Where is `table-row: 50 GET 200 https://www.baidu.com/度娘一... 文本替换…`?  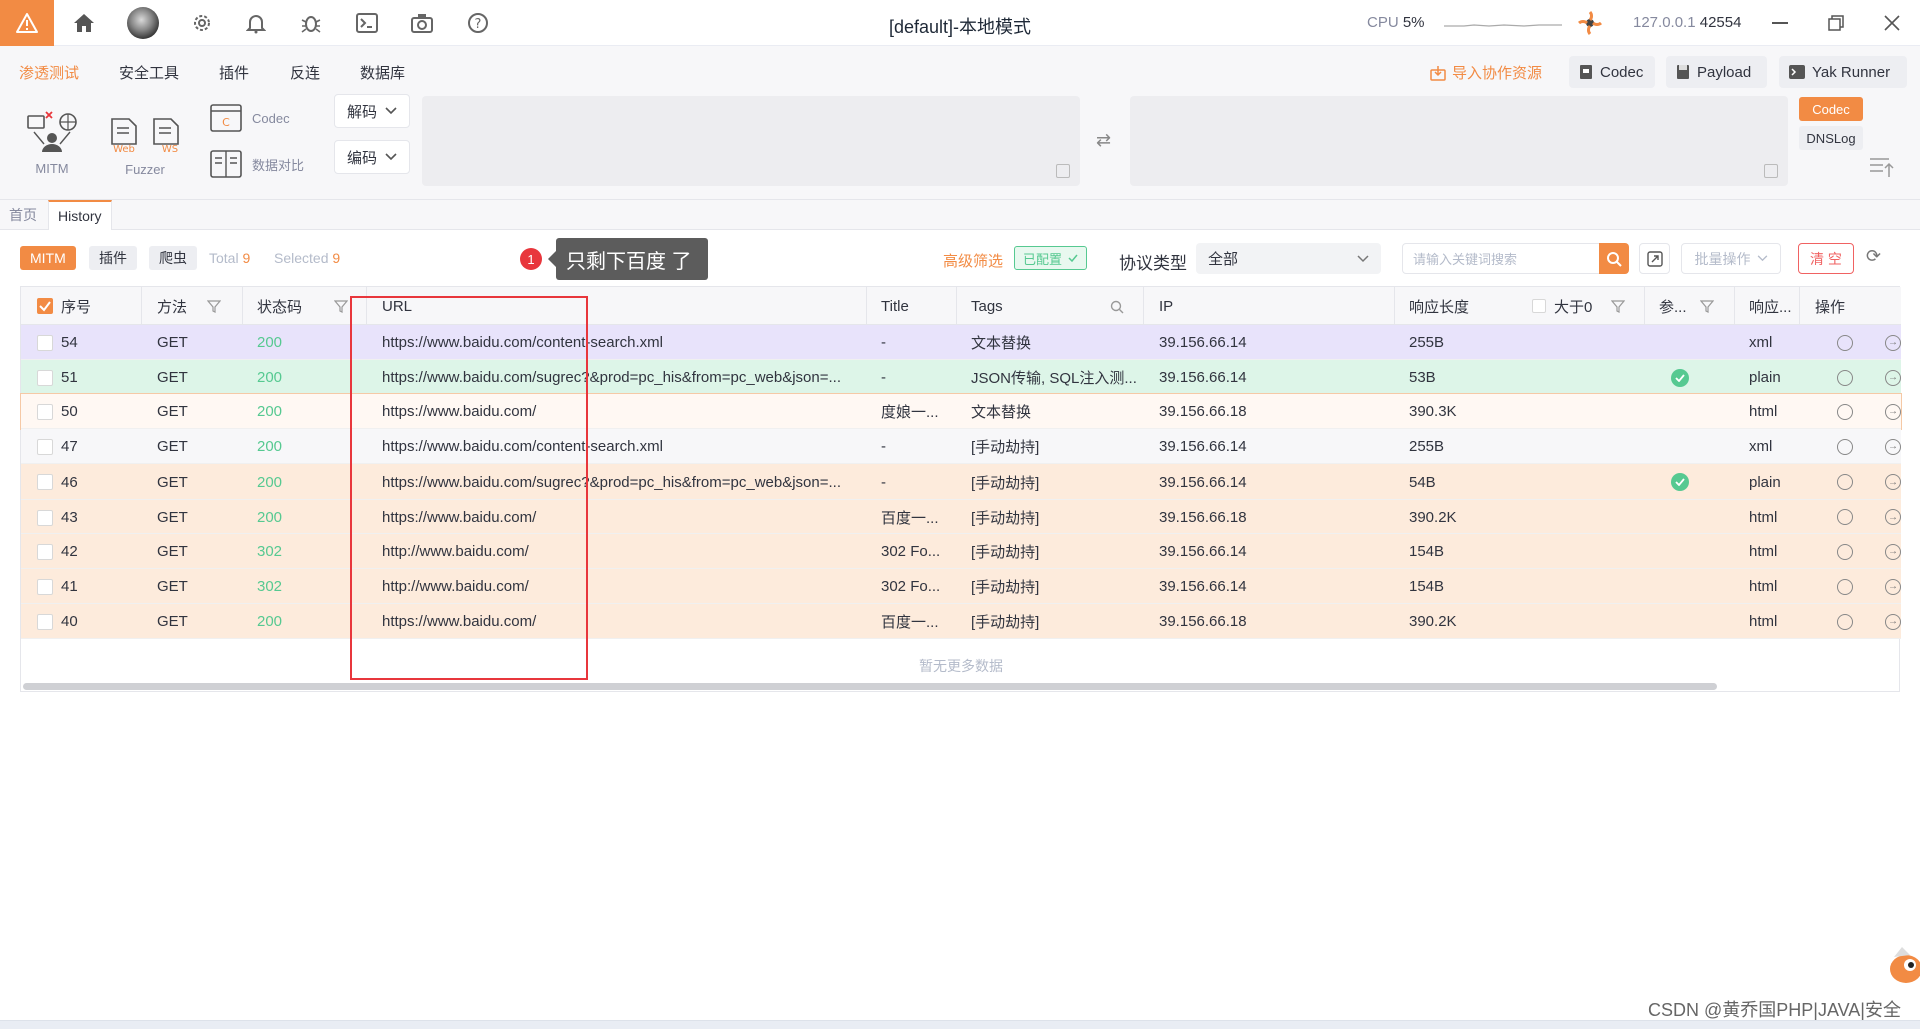 table-row: 50 GET 200 https://www.baidu.com/度娘一... 文本替换… is located at coordinates (961, 411).